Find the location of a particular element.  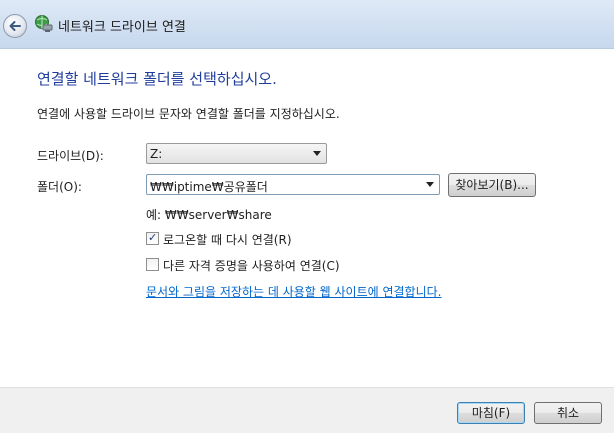

back-arrow-icon is located at coordinates (15, 26).